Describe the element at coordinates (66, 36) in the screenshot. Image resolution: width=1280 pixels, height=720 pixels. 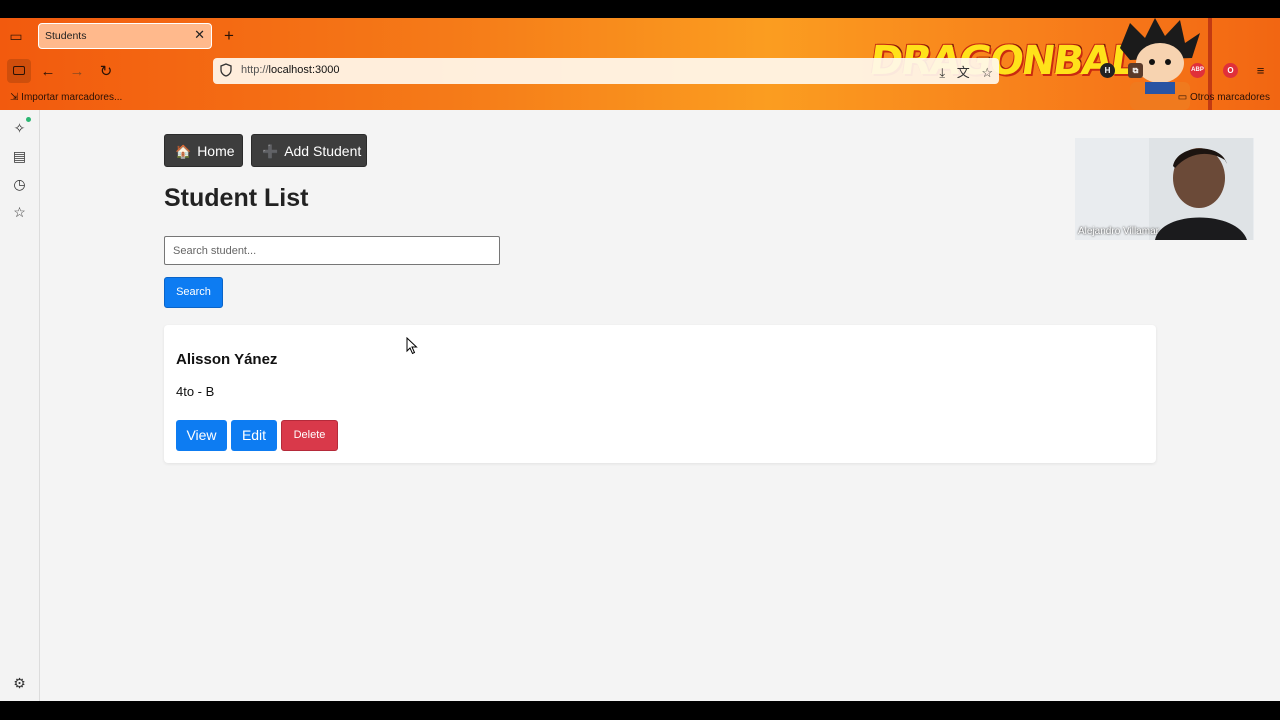
I see `tab-title: Students` at that location.